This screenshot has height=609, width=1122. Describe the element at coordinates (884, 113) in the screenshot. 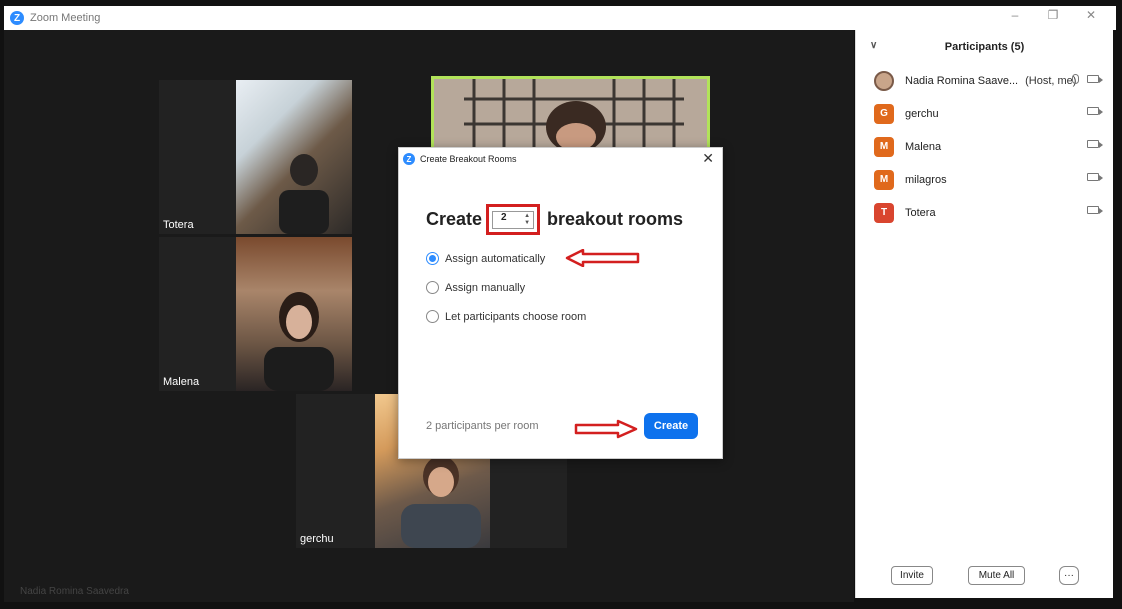

I see `avatar: G` at that location.